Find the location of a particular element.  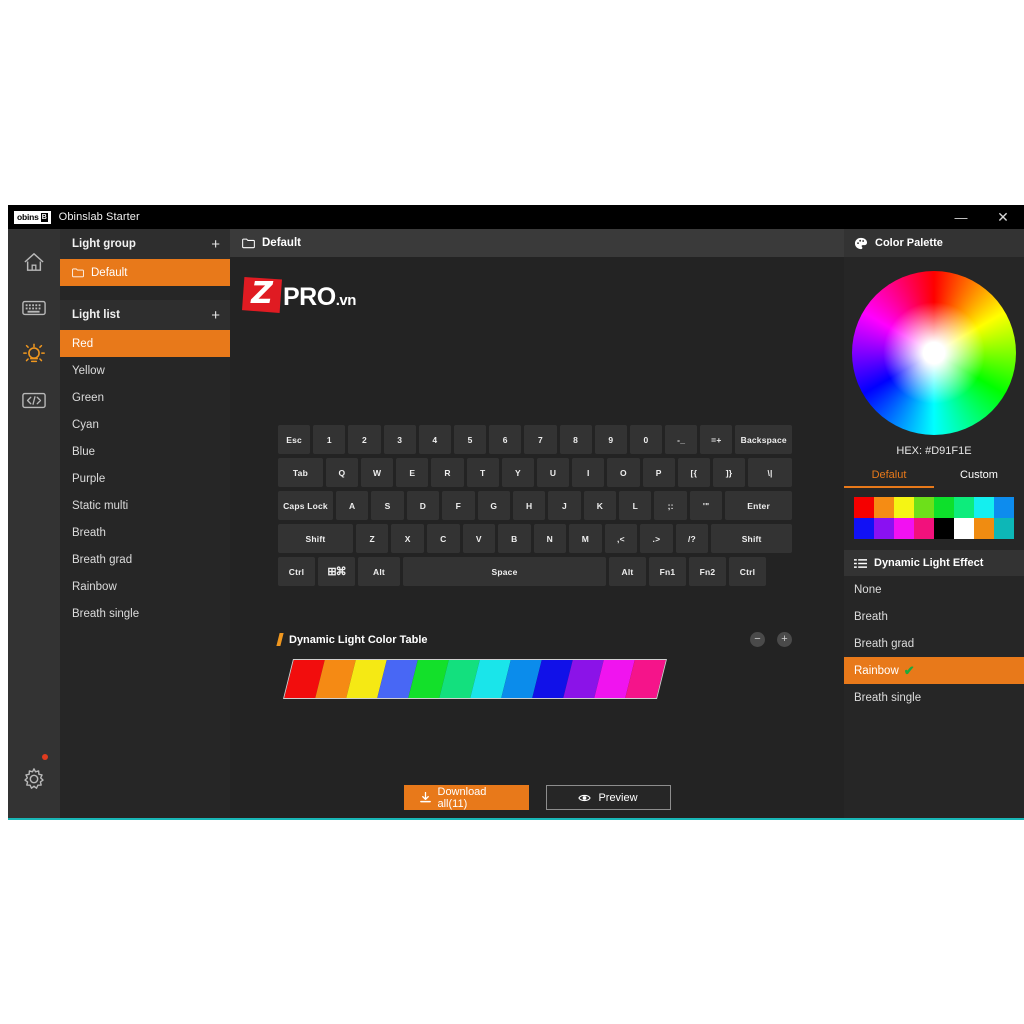

effect-item-breath: Breath is located at coordinates (934, 616).